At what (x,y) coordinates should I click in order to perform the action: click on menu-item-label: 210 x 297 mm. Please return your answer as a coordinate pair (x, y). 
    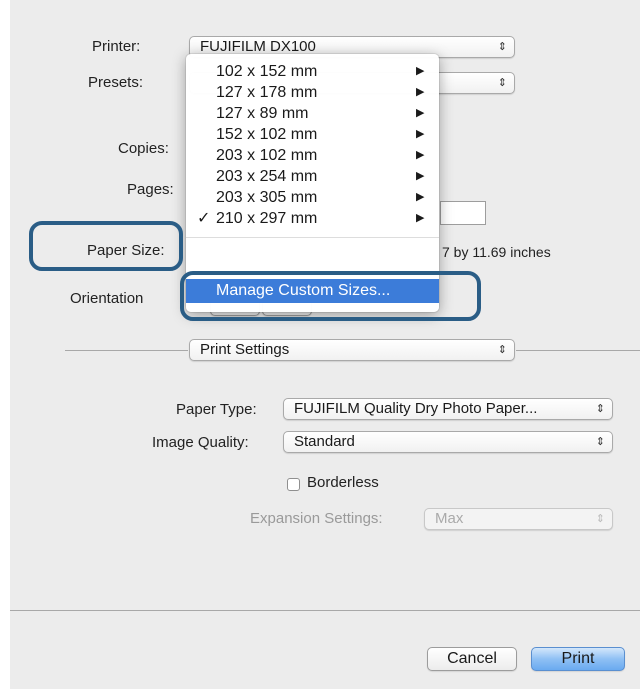
    Looking at the image, I should click on (267, 218).